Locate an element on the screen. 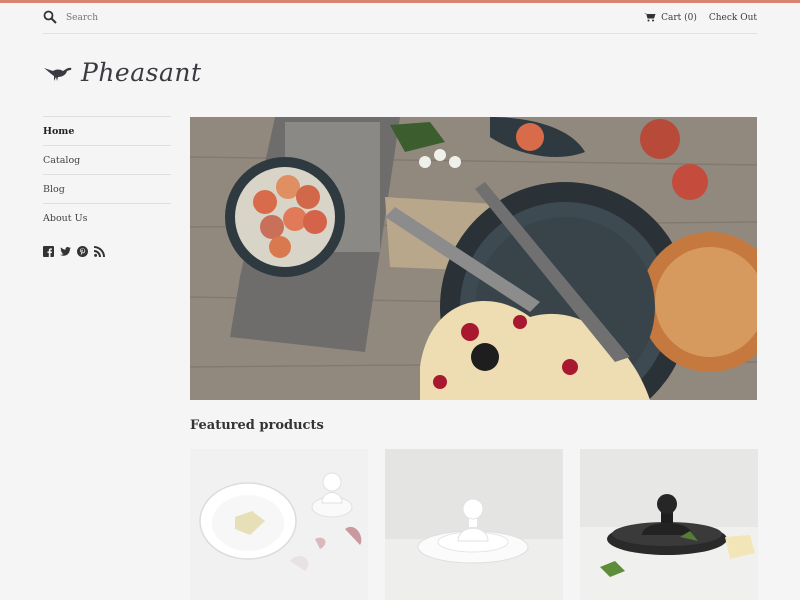  white-lid-on-saucer-product-image is located at coordinates (474, 524).